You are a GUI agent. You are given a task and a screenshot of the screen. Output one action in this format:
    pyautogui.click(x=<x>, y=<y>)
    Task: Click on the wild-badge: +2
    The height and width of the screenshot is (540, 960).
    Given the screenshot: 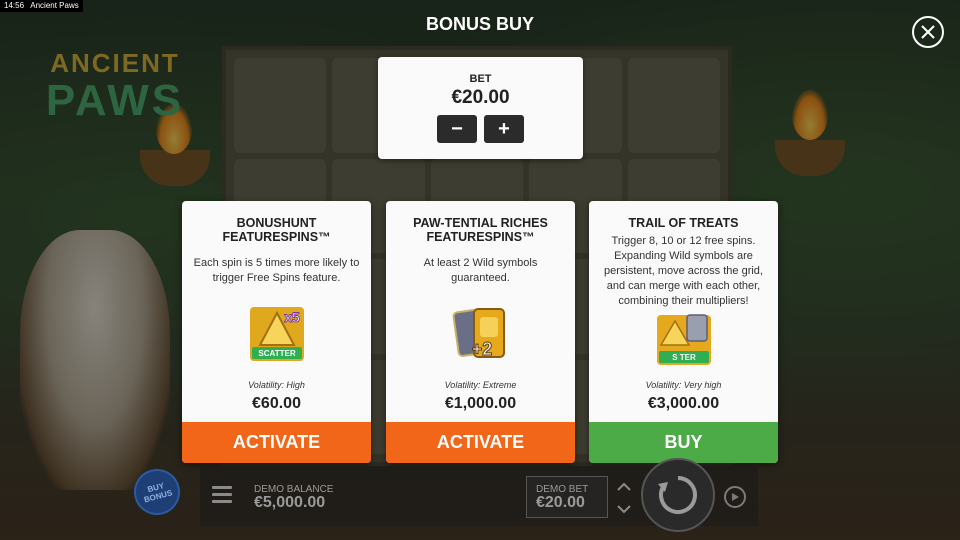 What is the action you would take?
    pyautogui.click(x=481, y=349)
    